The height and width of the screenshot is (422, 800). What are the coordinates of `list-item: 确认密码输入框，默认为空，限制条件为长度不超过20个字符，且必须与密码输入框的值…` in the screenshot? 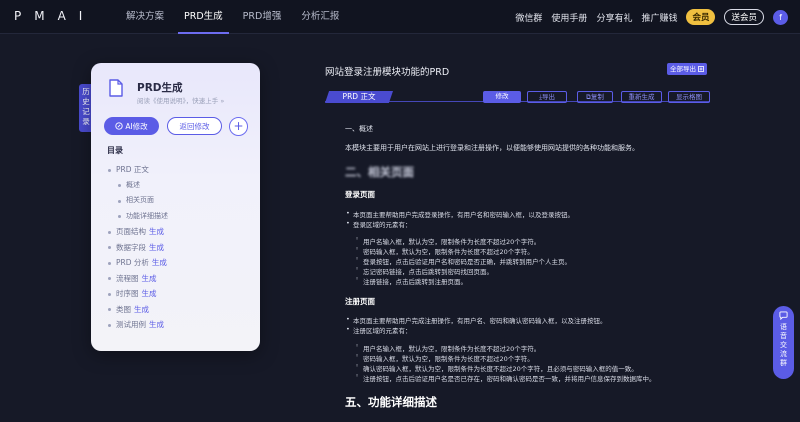 It's located at (496, 367).